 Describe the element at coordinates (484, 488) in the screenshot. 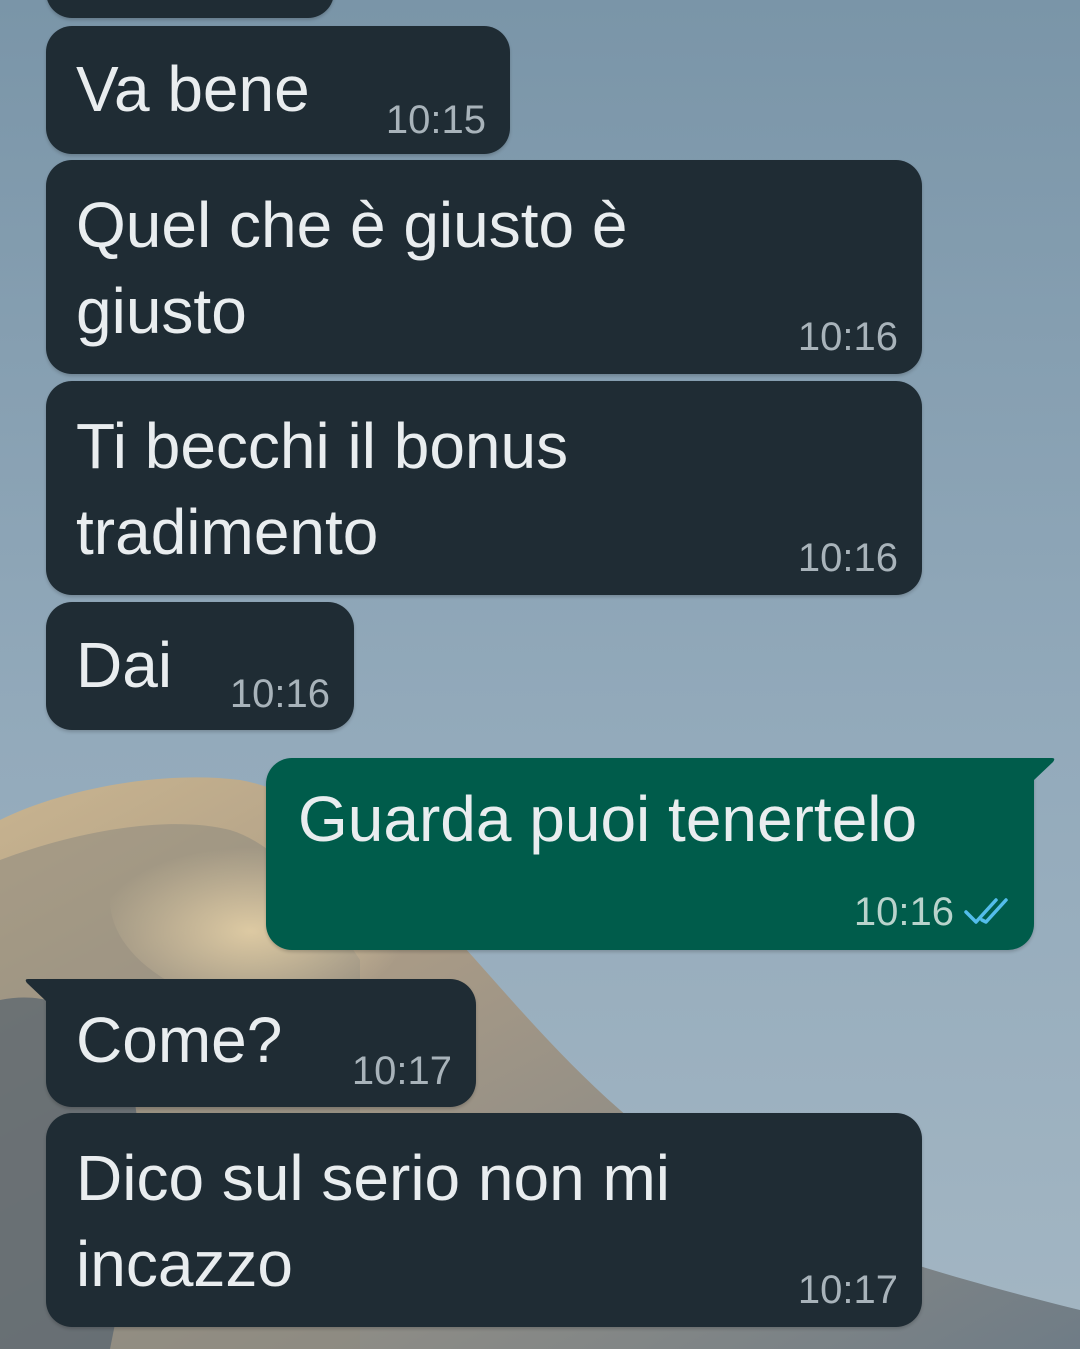

I see `message-bubble-incoming: Ti becchi il bonus tradimento 10:16` at that location.